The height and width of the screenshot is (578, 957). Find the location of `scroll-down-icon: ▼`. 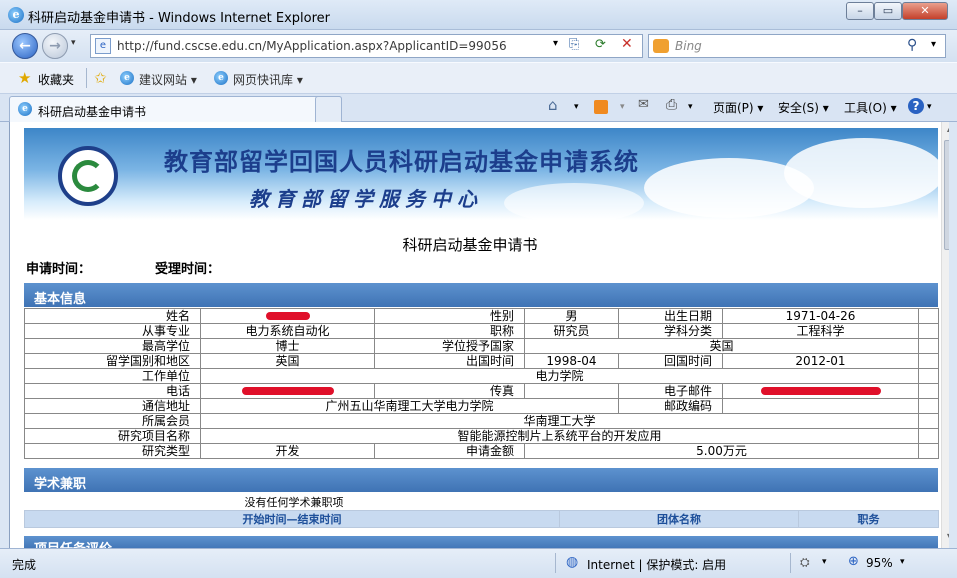

scroll-down-icon: ▼ is located at coordinates (946, 538).